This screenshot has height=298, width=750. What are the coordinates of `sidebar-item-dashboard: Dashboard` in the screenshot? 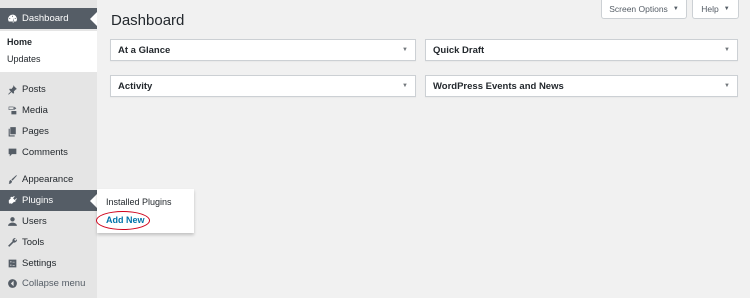 It's located at (48, 18).